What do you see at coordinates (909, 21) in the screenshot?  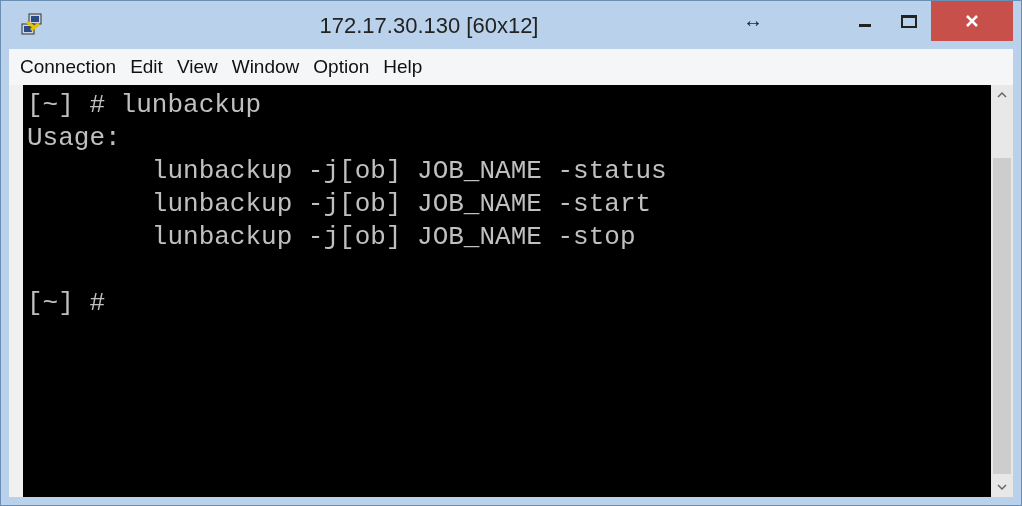 I see `maximize-icon` at bounding box center [909, 21].